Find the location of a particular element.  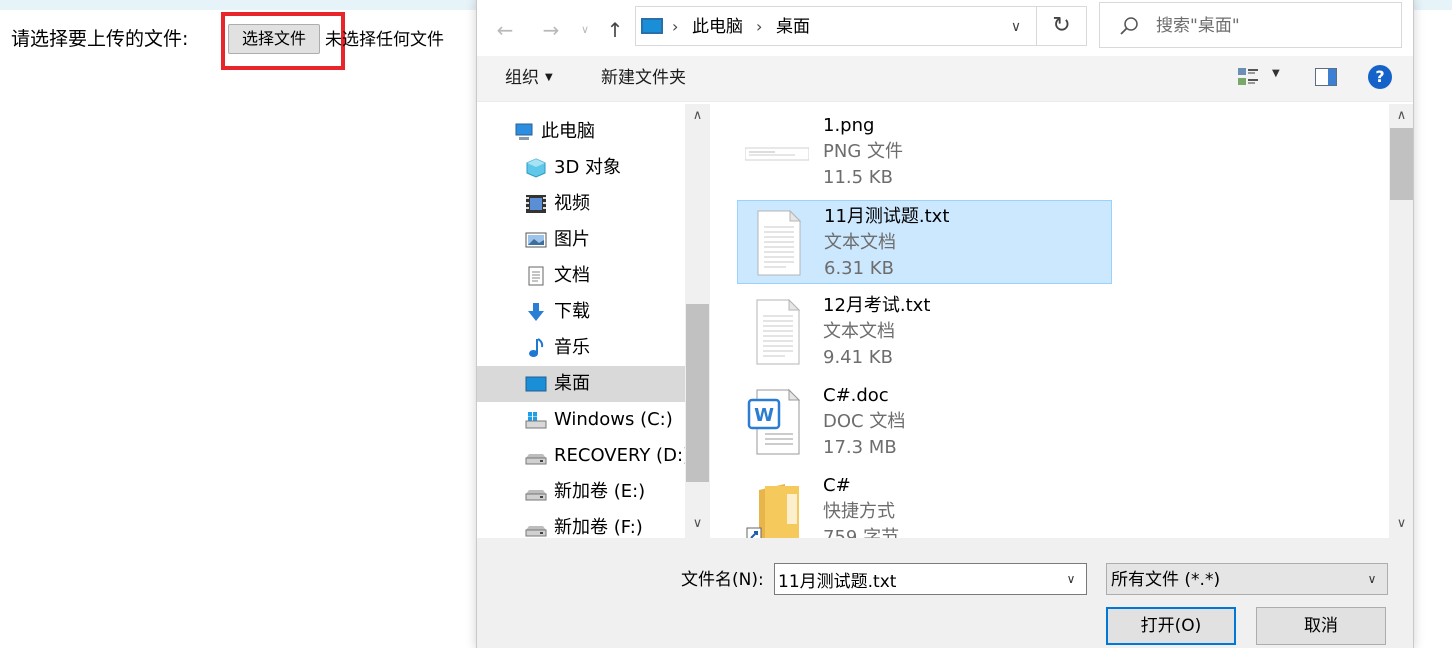

open-button: 打开(O) is located at coordinates (1171, 626).